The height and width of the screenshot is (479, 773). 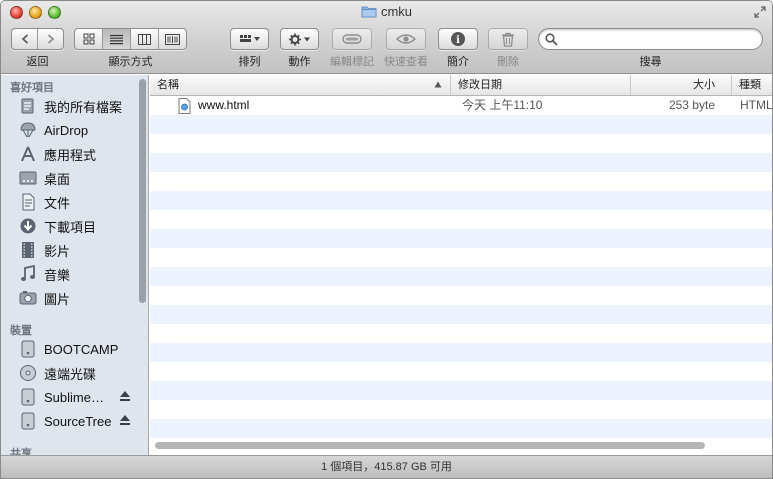 What do you see at coordinates (249, 62) in the screenshot?
I see `arrange-label: 排列` at bounding box center [249, 62].